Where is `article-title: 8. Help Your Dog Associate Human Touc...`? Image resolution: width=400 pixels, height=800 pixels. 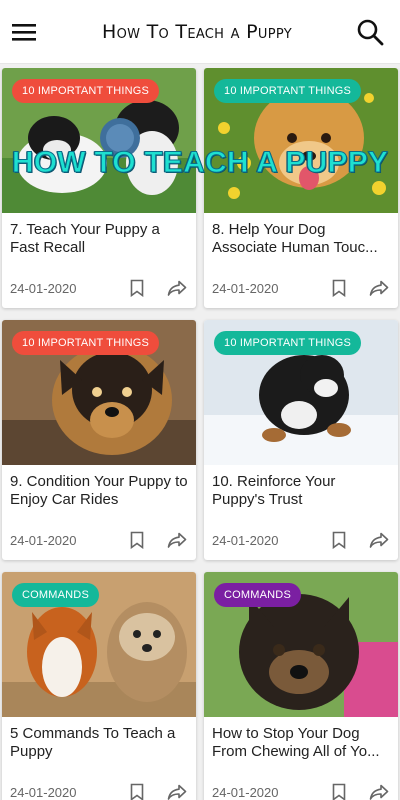
article-title: 8. Help Your Dog Associate Human Touc... is located at coordinates (295, 238).